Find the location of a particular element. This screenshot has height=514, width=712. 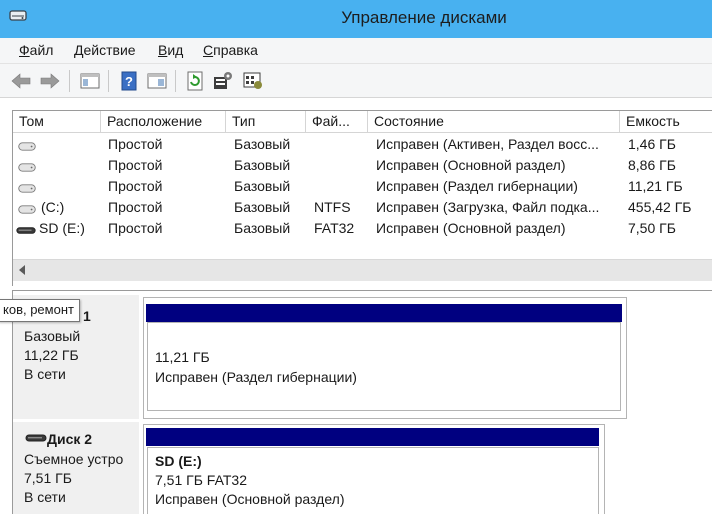

menu-file: Файл is located at coordinates (36, 50).